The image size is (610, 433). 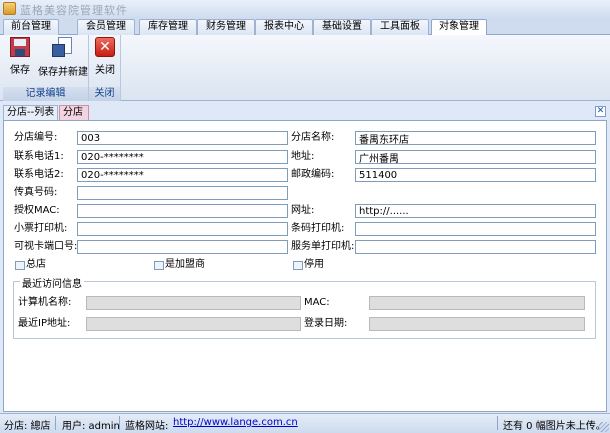 What do you see at coordinates (30, 112) in the screenshot?
I see `doc-tab-store-list: 分店--列表` at bounding box center [30, 112].